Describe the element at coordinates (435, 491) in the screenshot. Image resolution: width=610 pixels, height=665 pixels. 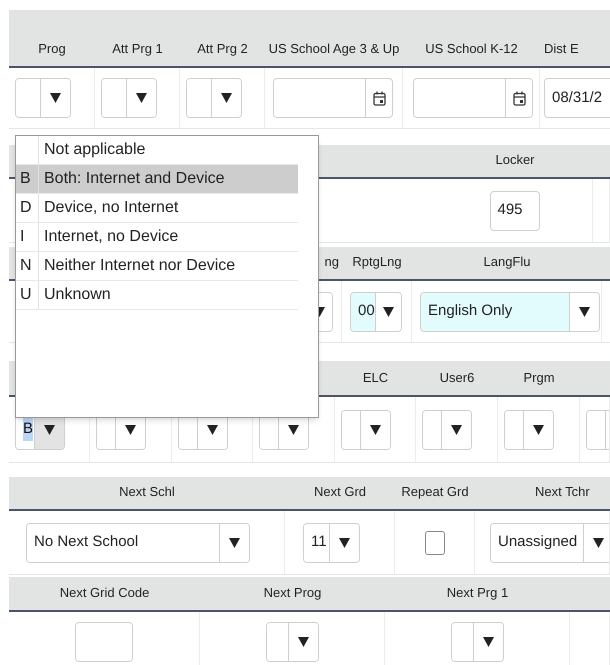
I see `column-header: Repeat Grd` at that location.